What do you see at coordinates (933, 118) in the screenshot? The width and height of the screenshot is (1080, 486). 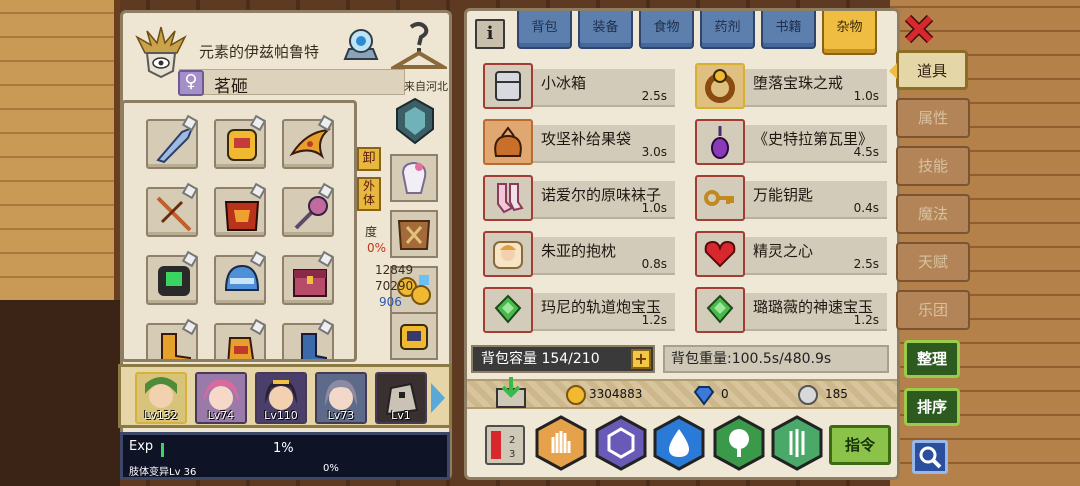 I see `side-tab-attributes: 属性` at bounding box center [933, 118].